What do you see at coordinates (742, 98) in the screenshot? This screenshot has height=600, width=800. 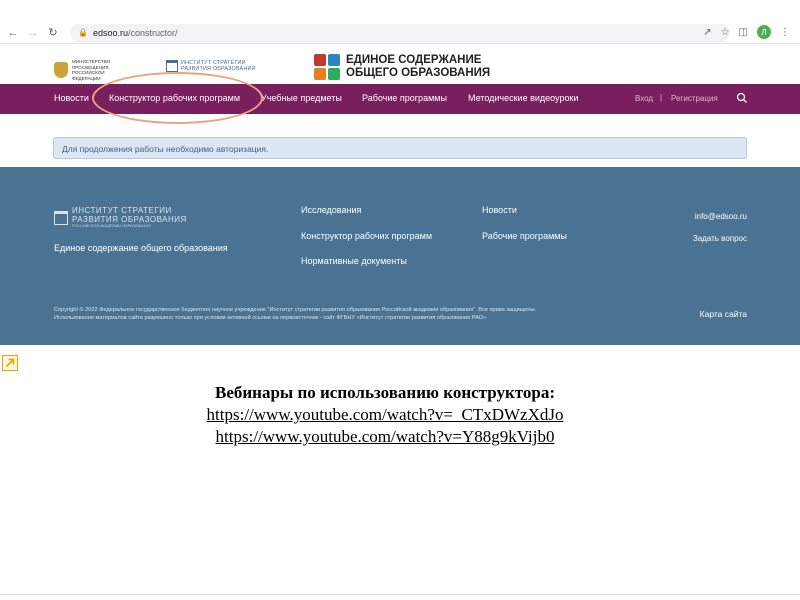 I see `search-icon` at bounding box center [742, 98].